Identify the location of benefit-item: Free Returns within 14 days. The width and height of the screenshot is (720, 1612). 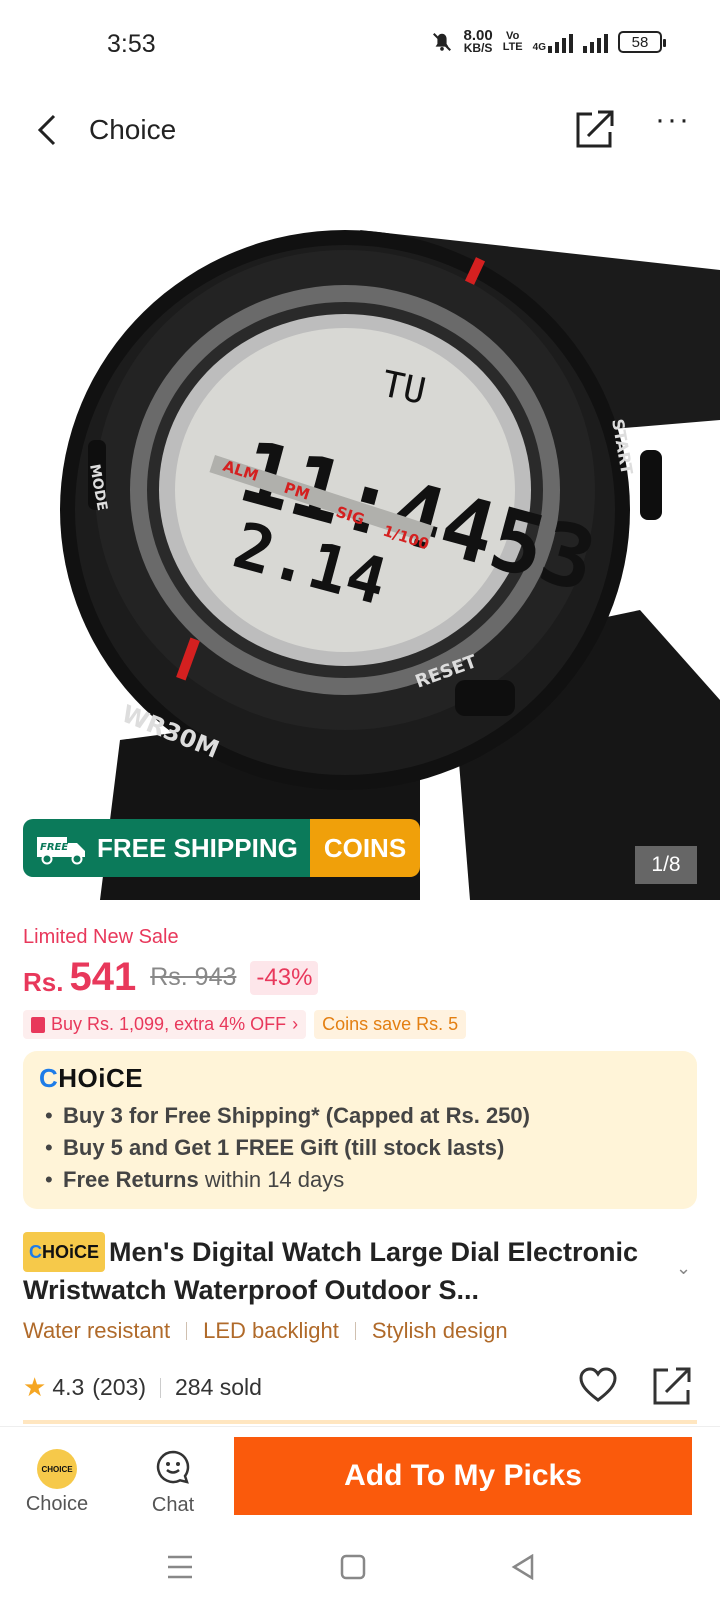
(360, 1180).